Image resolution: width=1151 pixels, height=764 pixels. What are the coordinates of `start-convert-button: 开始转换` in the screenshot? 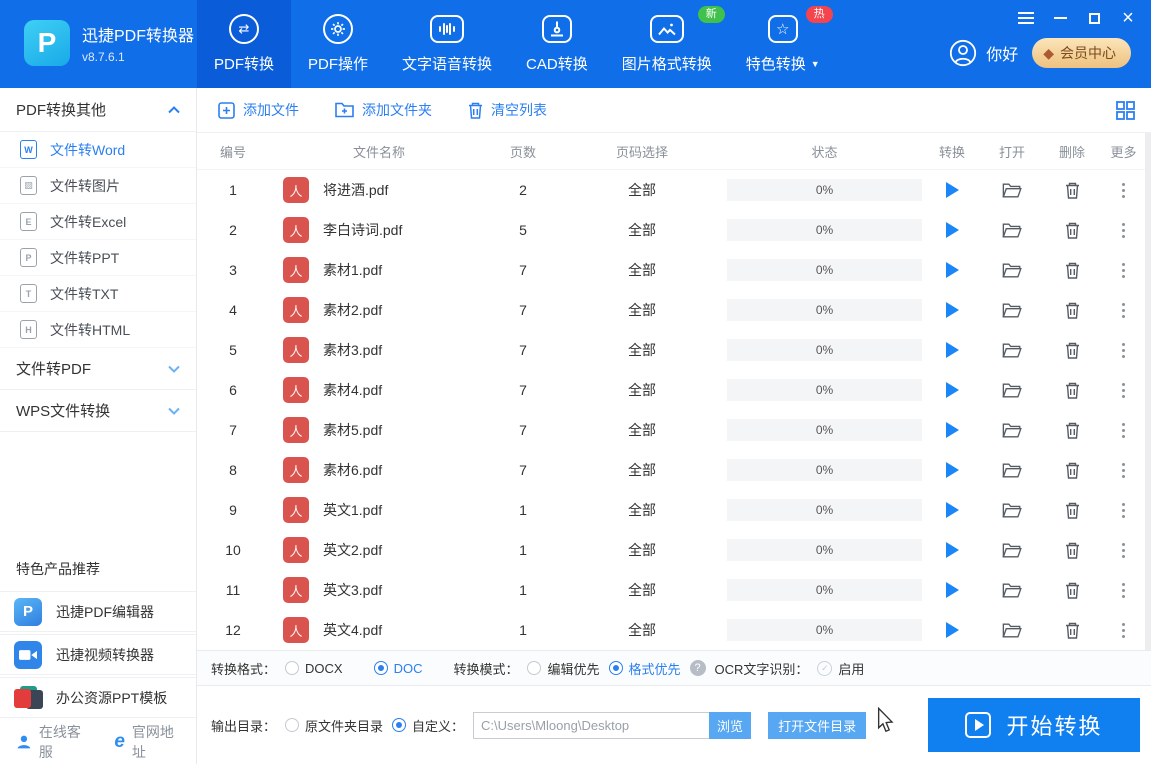 It's located at (1034, 725).